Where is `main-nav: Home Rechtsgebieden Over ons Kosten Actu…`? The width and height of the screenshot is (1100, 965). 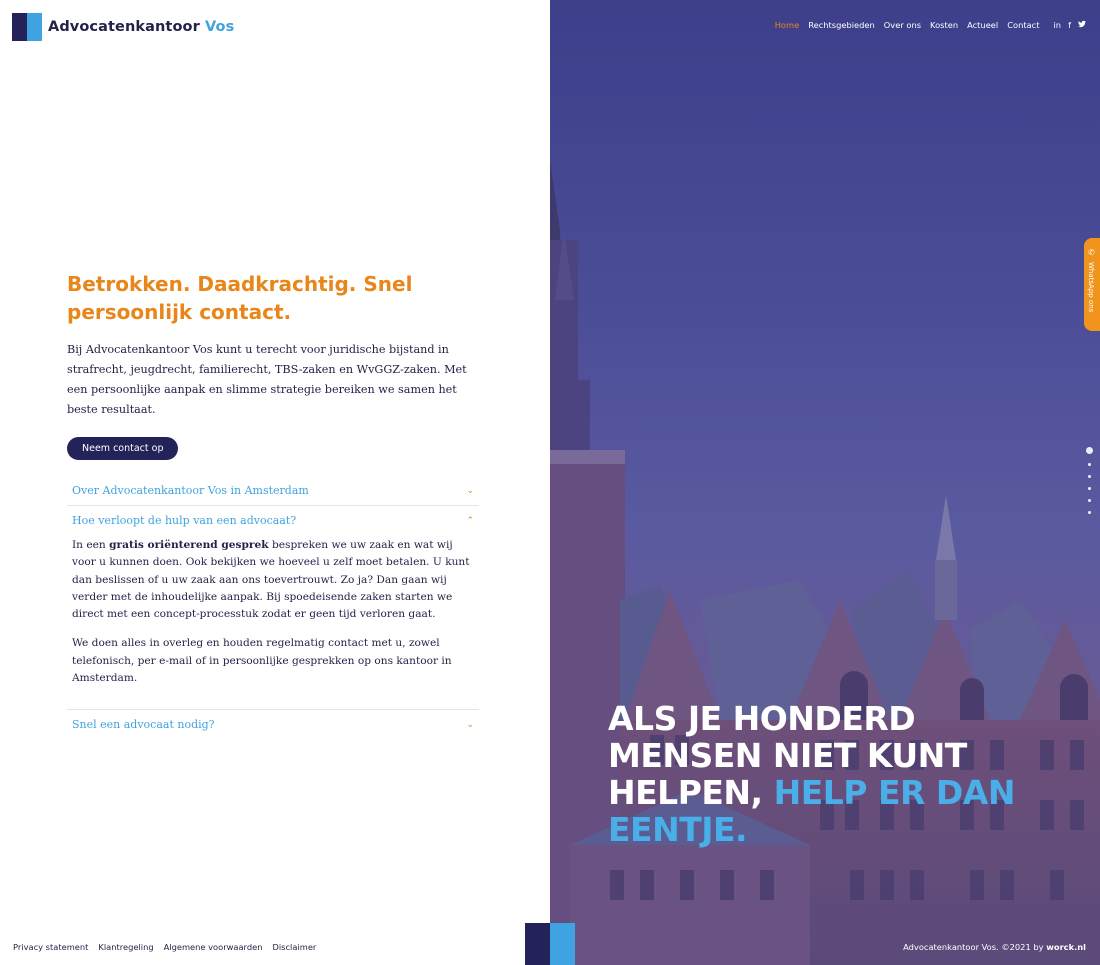 main-nav: Home Rechtsgebieden Over ons Kosten Actu… is located at coordinates (930, 25).